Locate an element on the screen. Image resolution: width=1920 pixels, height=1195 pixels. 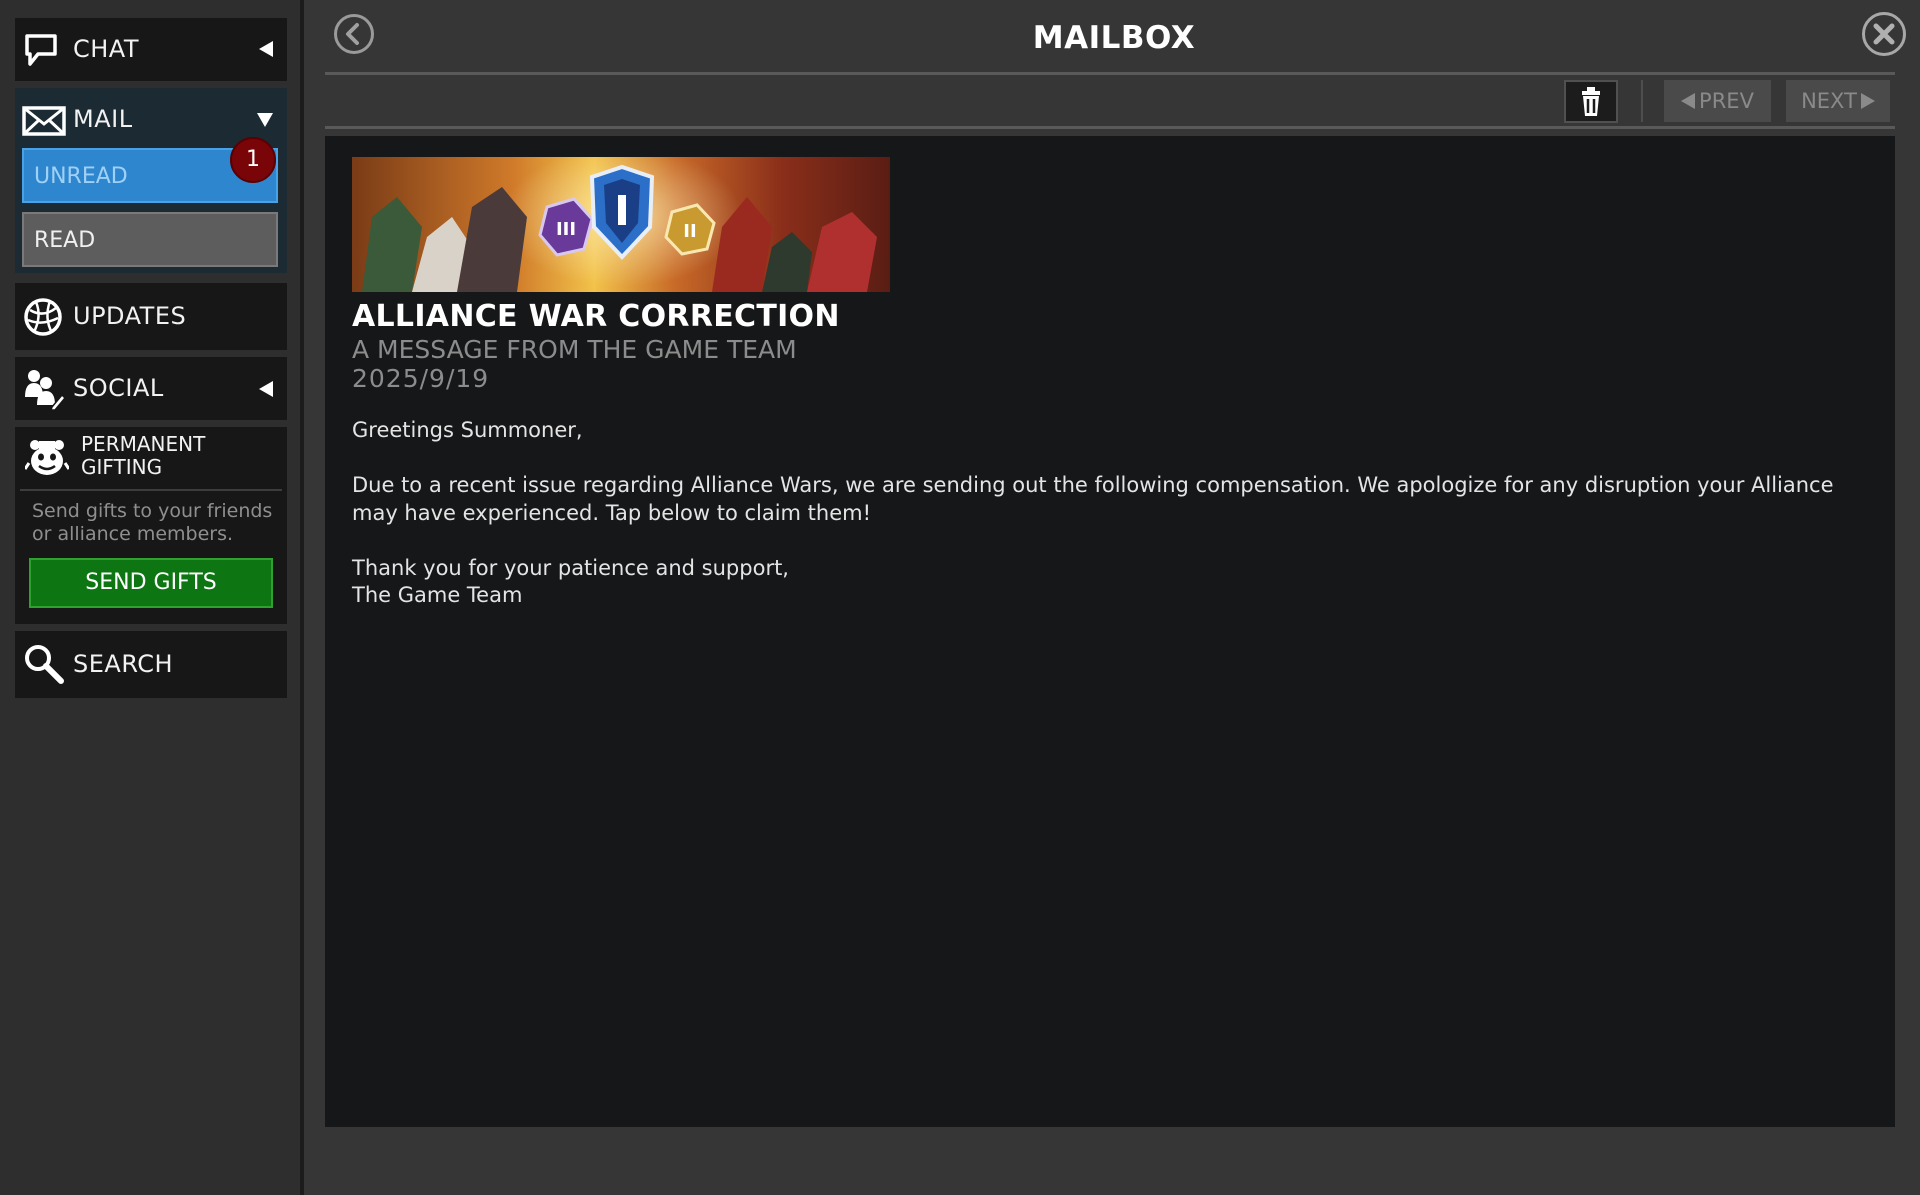
svg-text: III is located at coordinates (566, 229).